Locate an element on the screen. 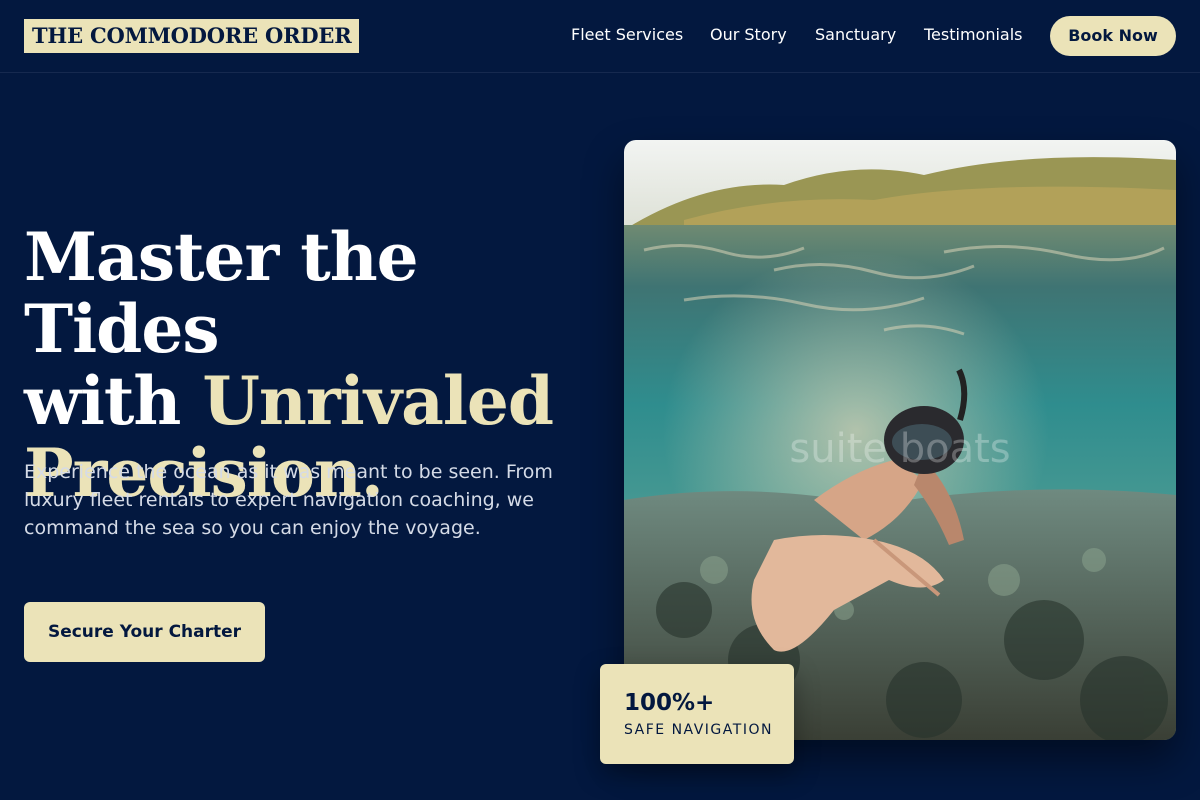 This screenshot has width=1200, height=800. nav-link-fleet-services: Fleet Services is located at coordinates (627, 35).